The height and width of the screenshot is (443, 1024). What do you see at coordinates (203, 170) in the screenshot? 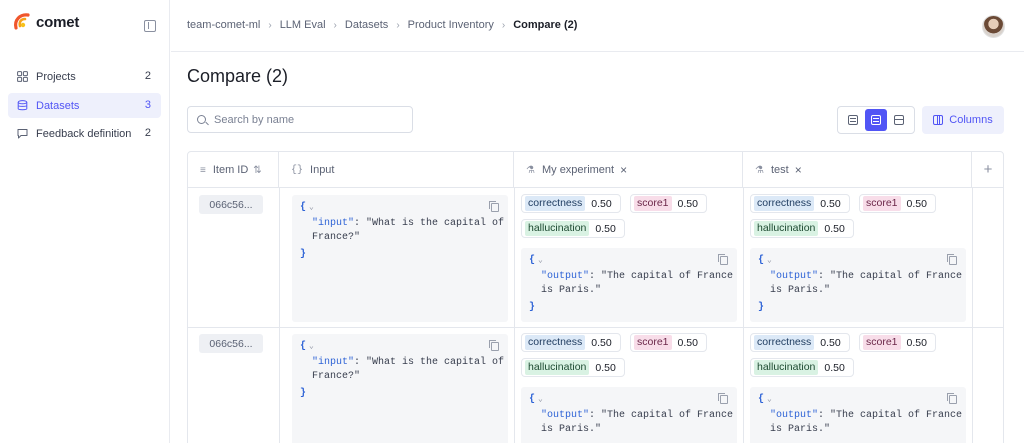
I see `menu-icon: ≡` at bounding box center [203, 170].